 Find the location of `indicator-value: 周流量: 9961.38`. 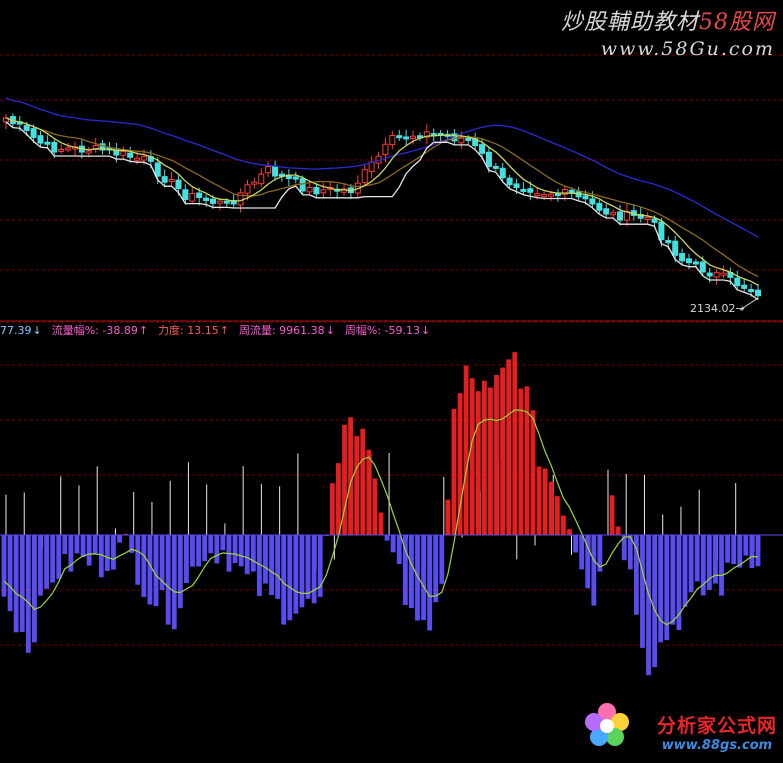

indicator-value: 周流量: 9961.38 is located at coordinates (282, 330).